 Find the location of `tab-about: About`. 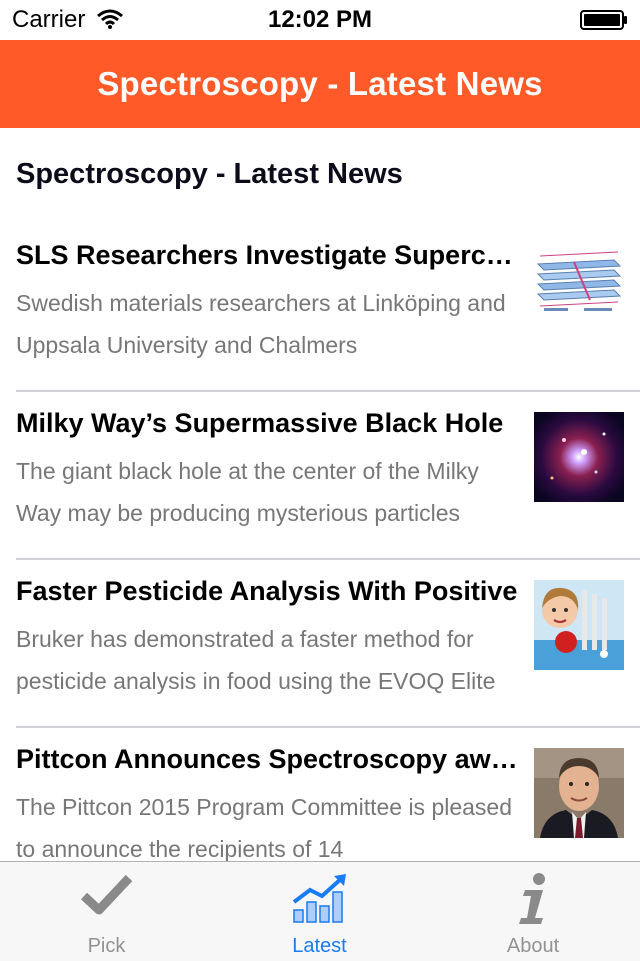

tab-about: About is located at coordinates (533, 911).